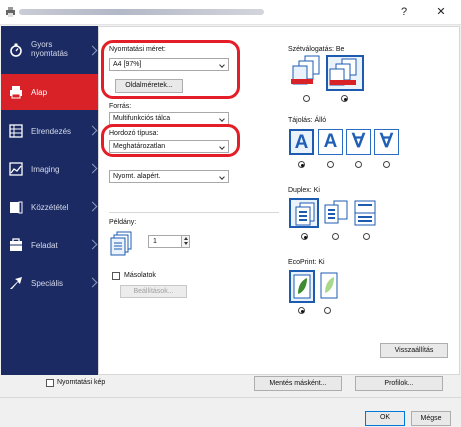  I want to click on copies-stack-icon, so click(121, 243).